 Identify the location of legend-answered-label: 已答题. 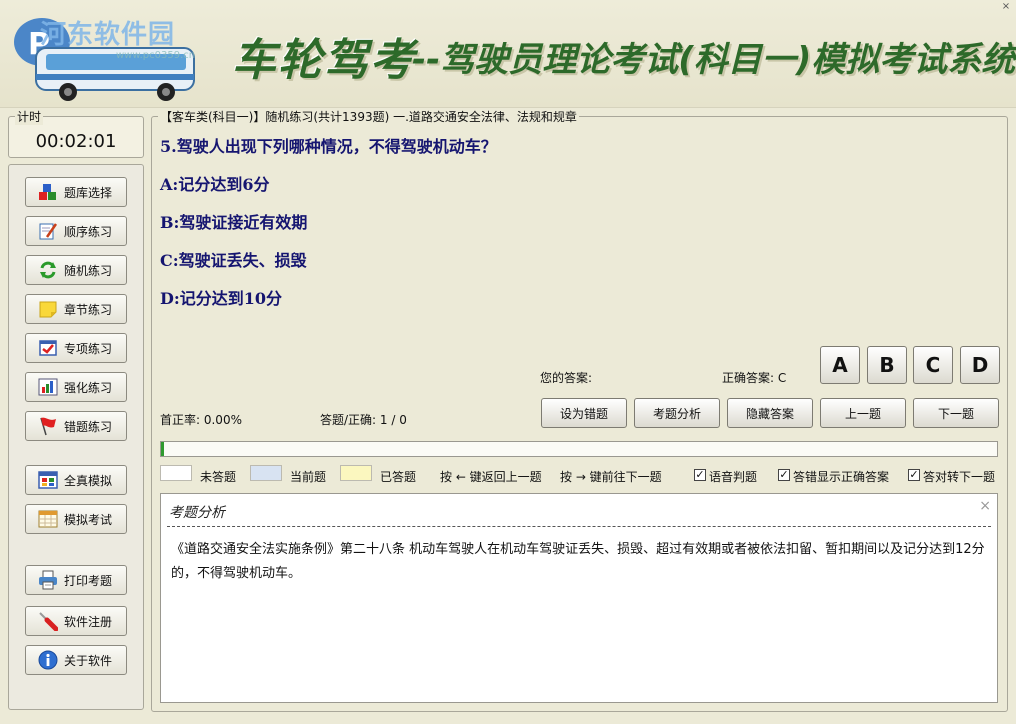
(398, 477).